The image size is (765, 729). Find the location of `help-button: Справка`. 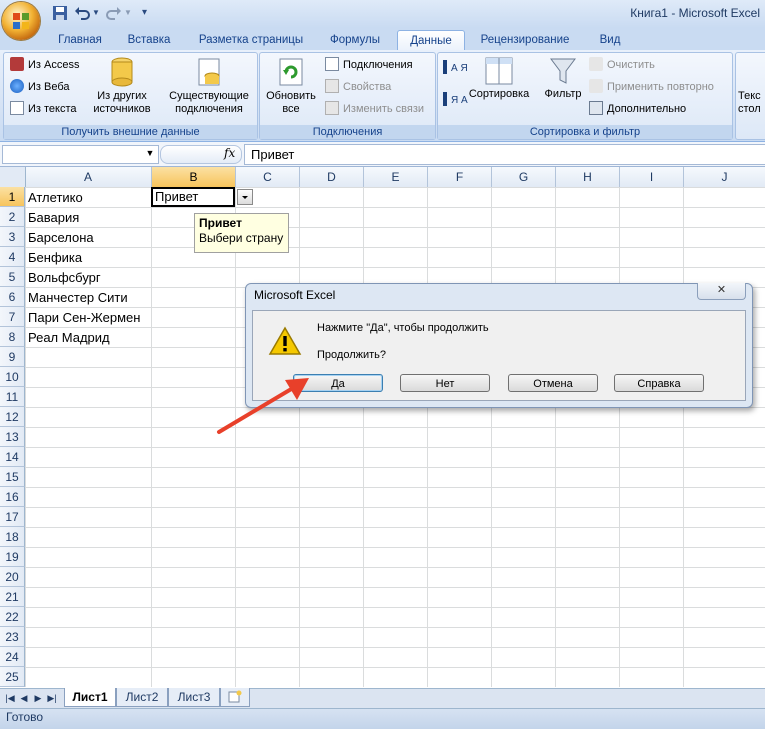

help-button: Справка is located at coordinates (659, 383).